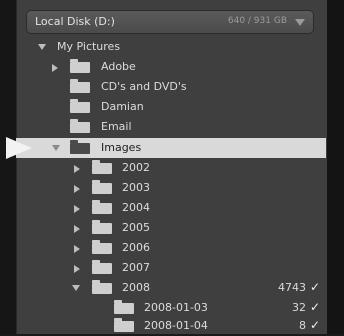  I want to click on volume-size: 640 / 931 GB, so click(257, 21).